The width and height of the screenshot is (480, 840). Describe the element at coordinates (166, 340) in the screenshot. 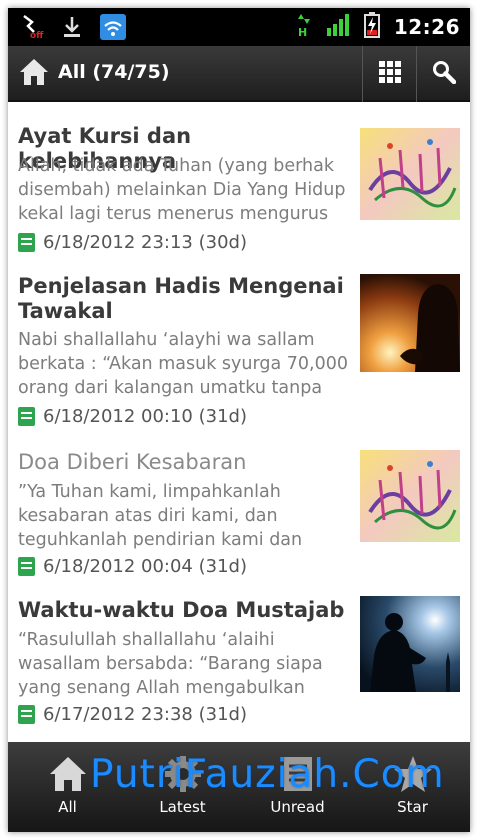

I see `article-excerpt-line: Nabi shallallahu ‘alayhi wa sallam` at that location.